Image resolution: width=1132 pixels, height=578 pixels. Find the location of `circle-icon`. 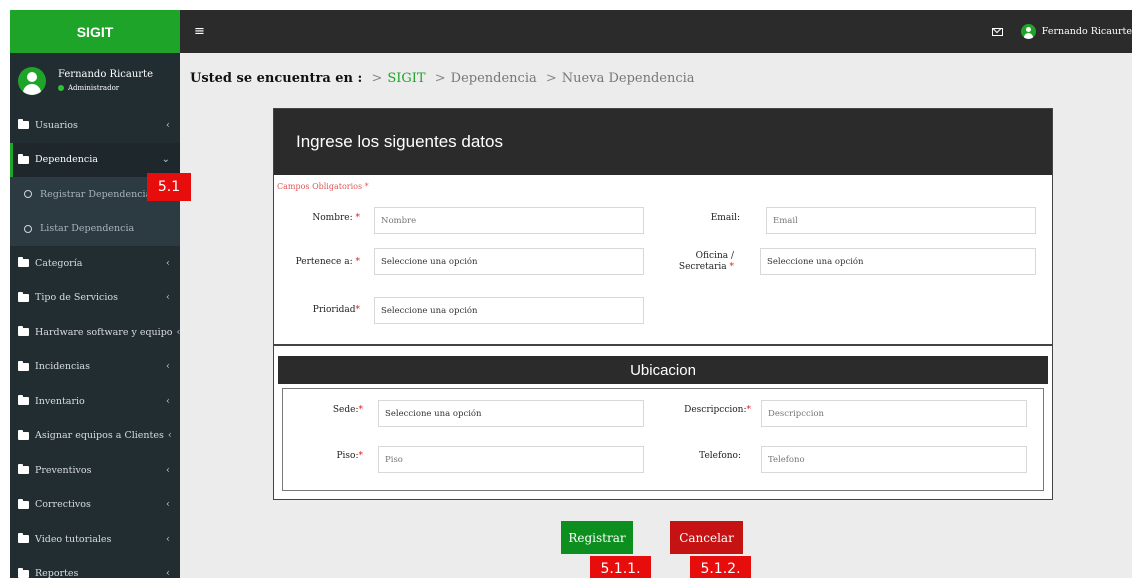

circle-icon is located at coordinates (28, 194).